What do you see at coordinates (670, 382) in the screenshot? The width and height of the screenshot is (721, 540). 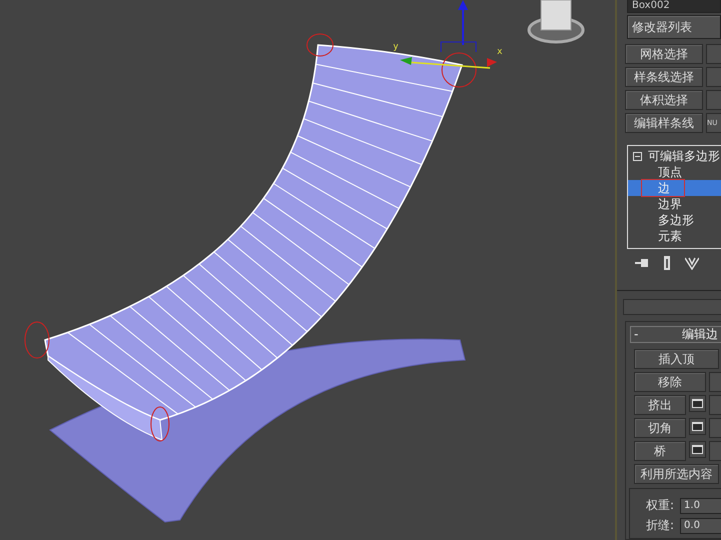 I see `tool-button: 移除` at bounding box center [670, 382].